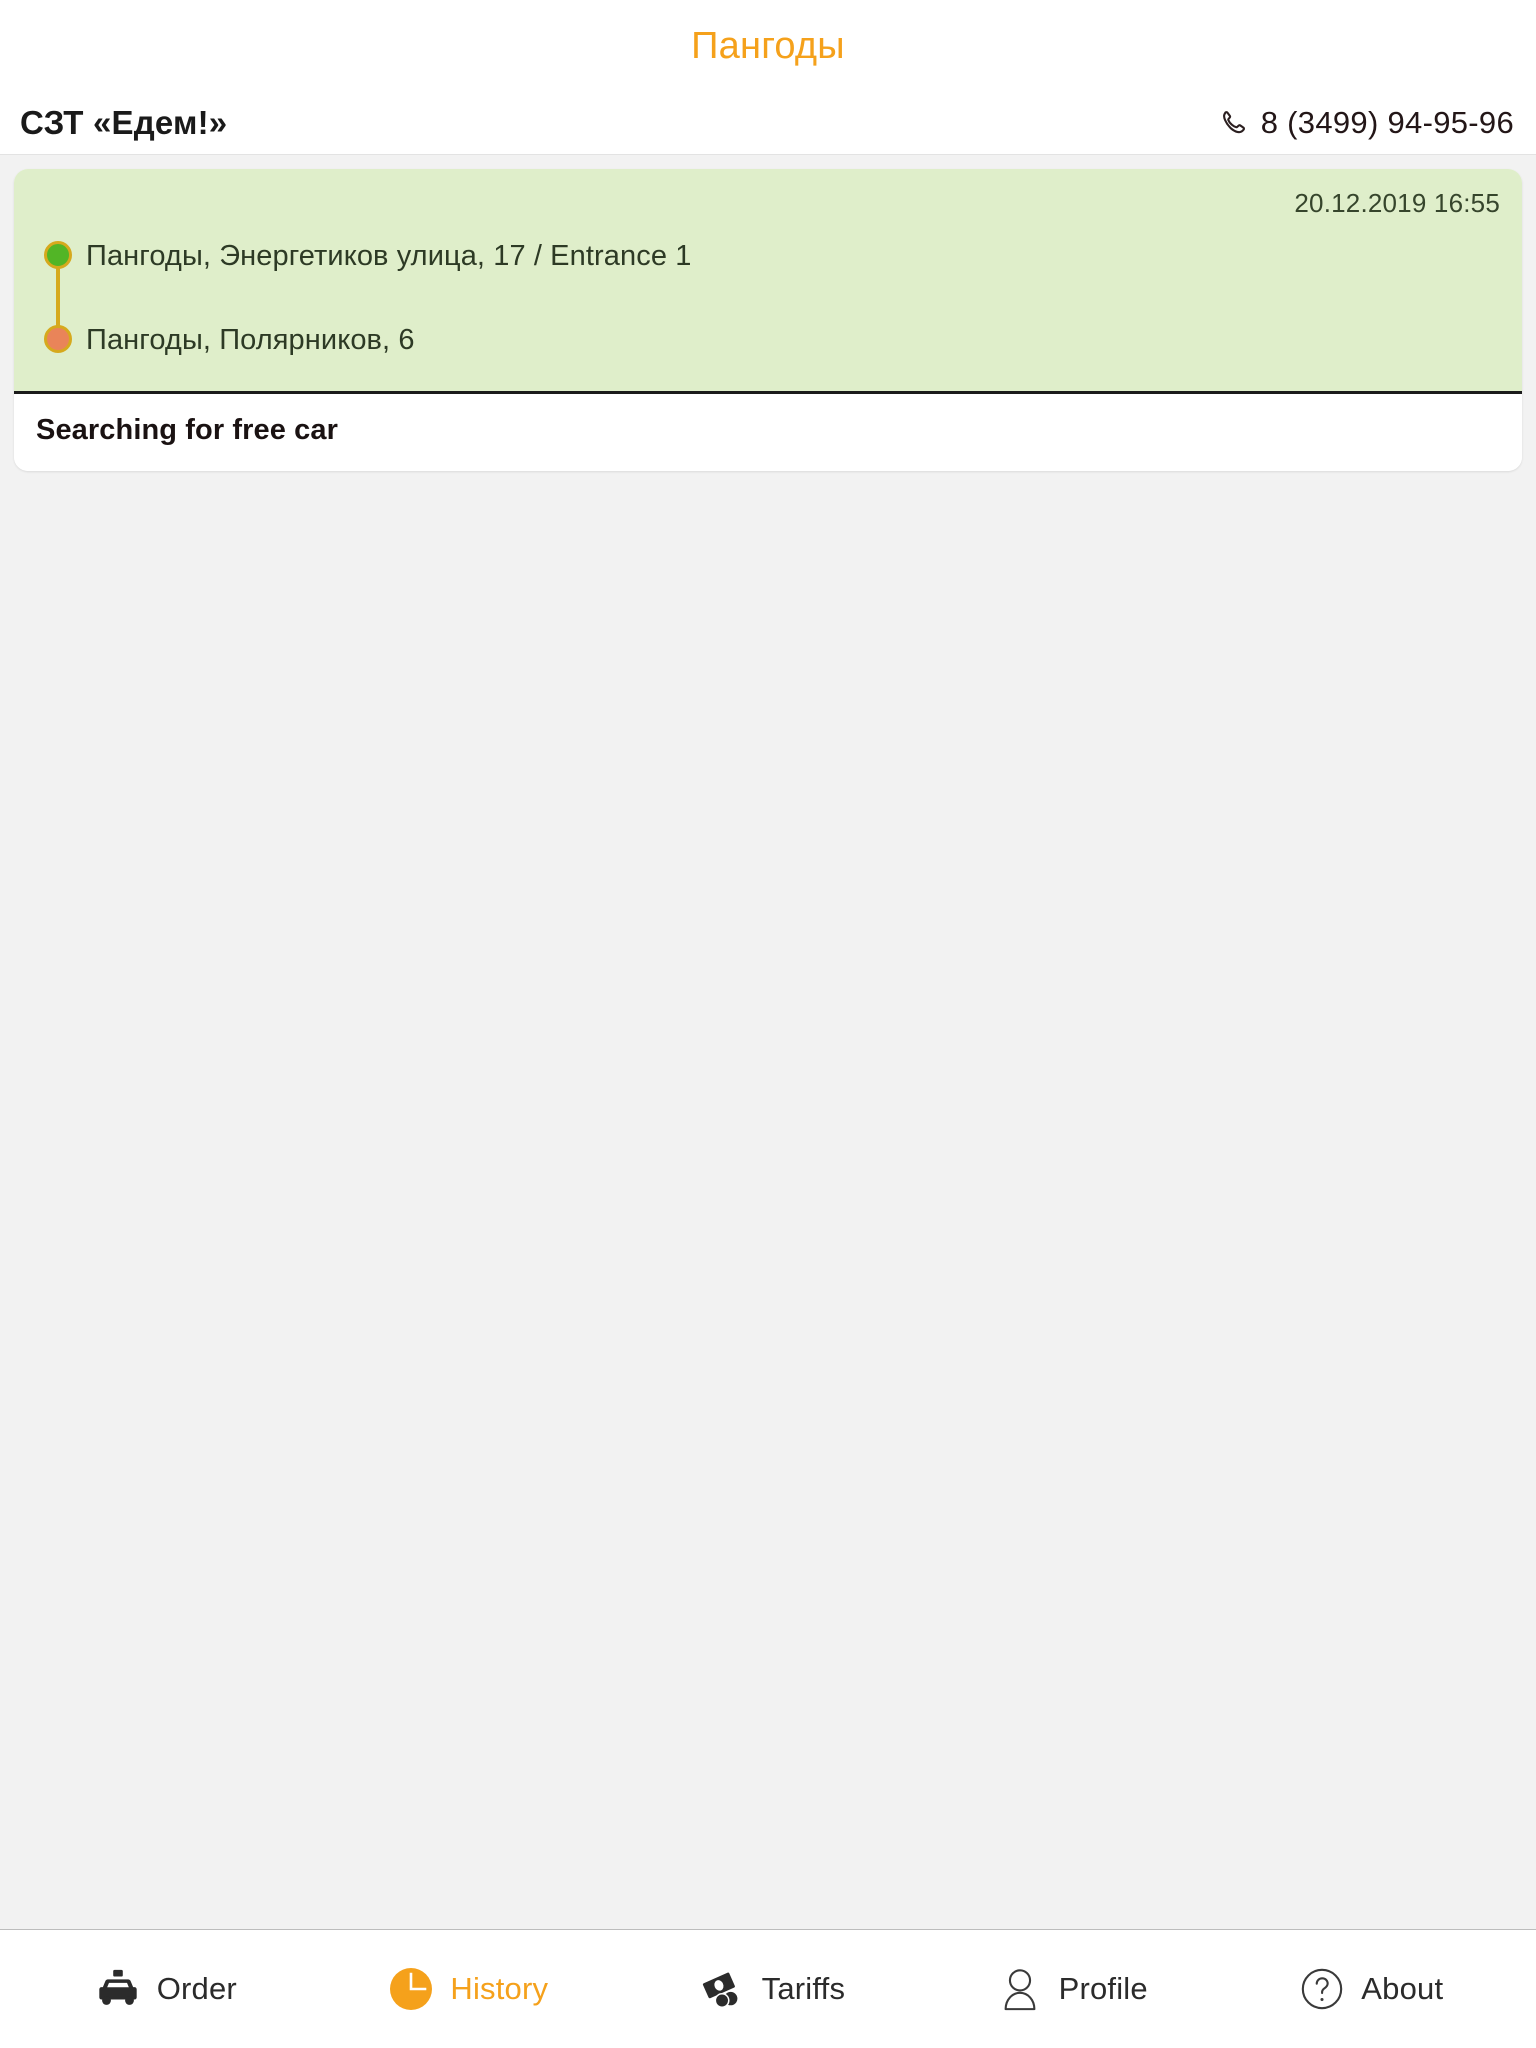 This screenshot has width=1536, height=2048. What do you see at coordinates (768, 432) in the screenshot?
I see `order-status-row: Searching for free car` at bounding box center [768, 432].